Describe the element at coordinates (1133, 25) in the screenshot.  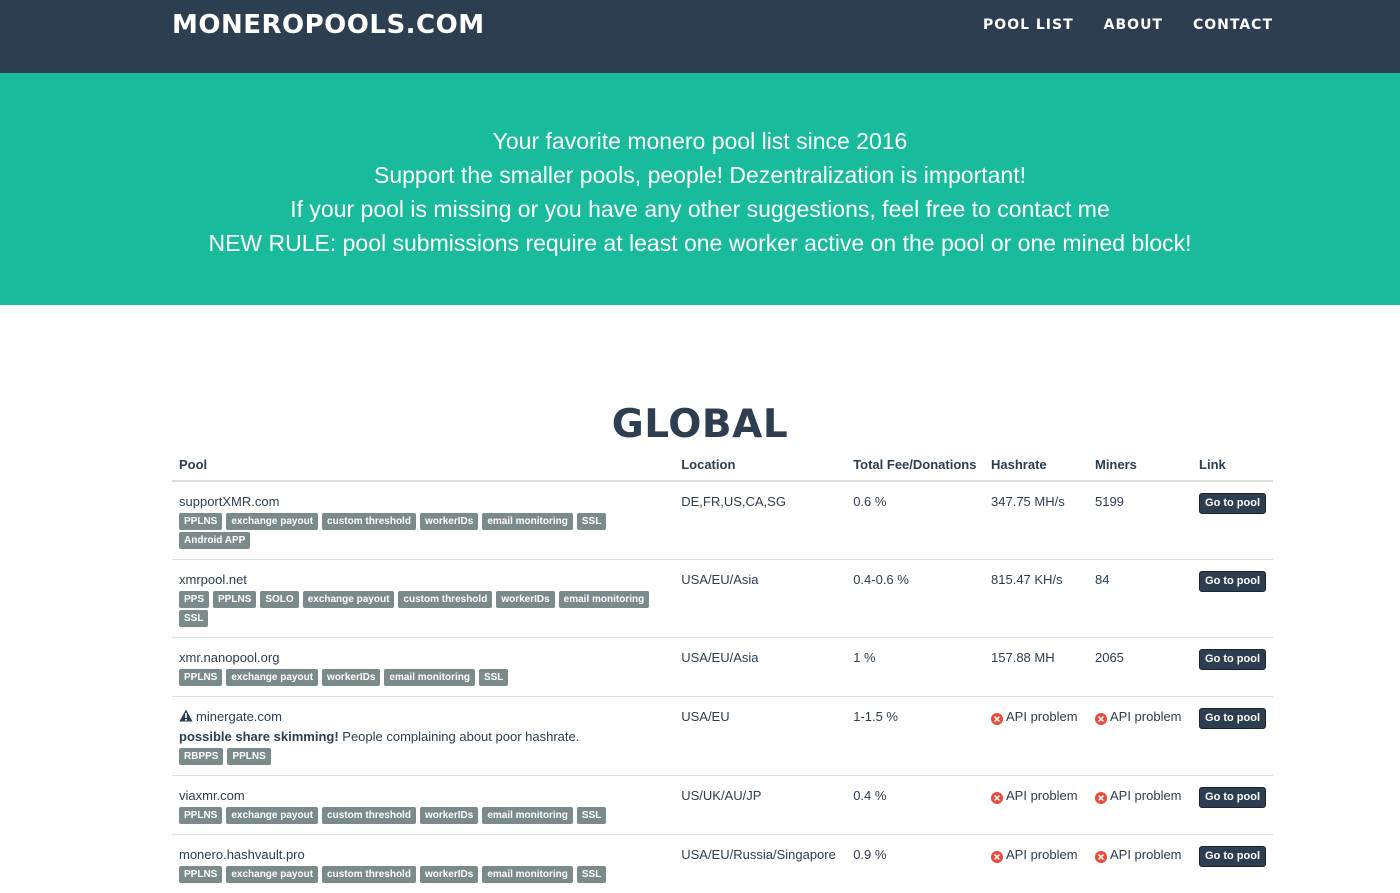
I see `nav-about: ABOUT` at that location.